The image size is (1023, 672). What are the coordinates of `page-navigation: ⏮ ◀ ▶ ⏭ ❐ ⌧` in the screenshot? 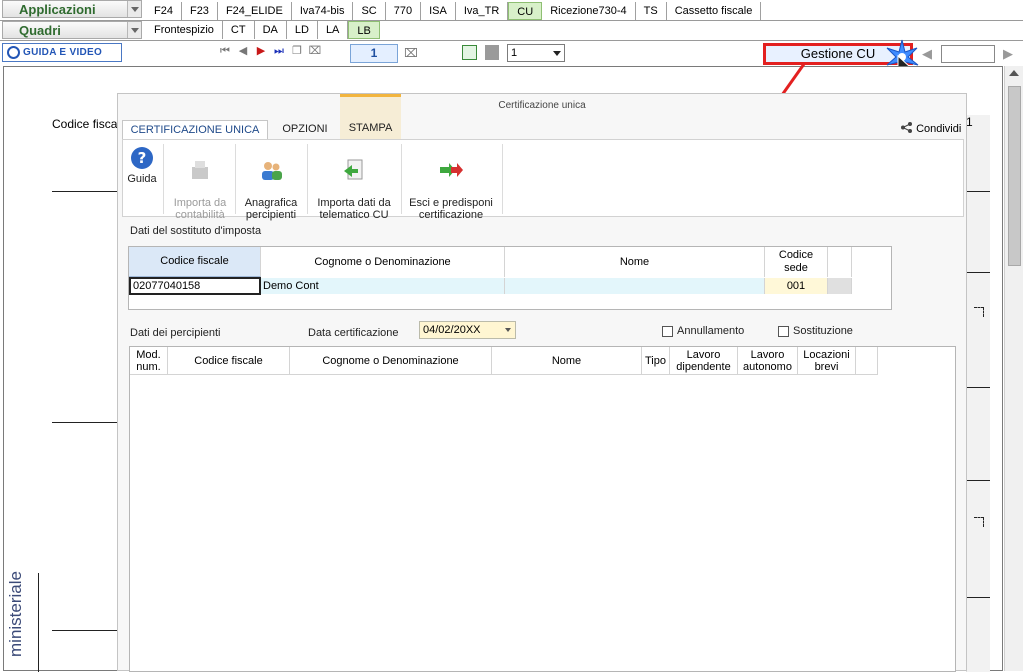 It's located at (270, 51).